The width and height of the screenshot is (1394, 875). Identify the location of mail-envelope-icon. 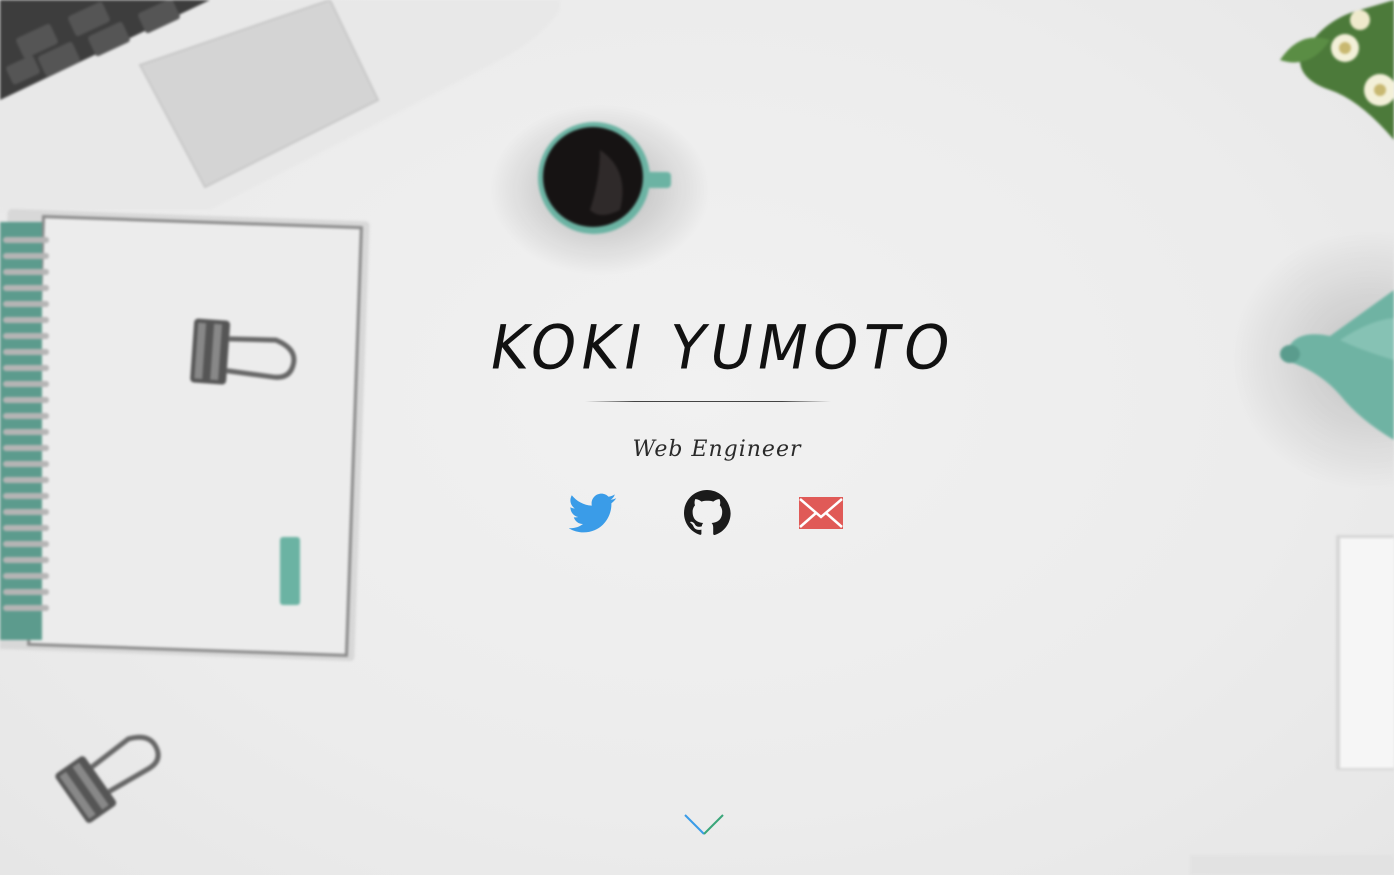
(821, 513).